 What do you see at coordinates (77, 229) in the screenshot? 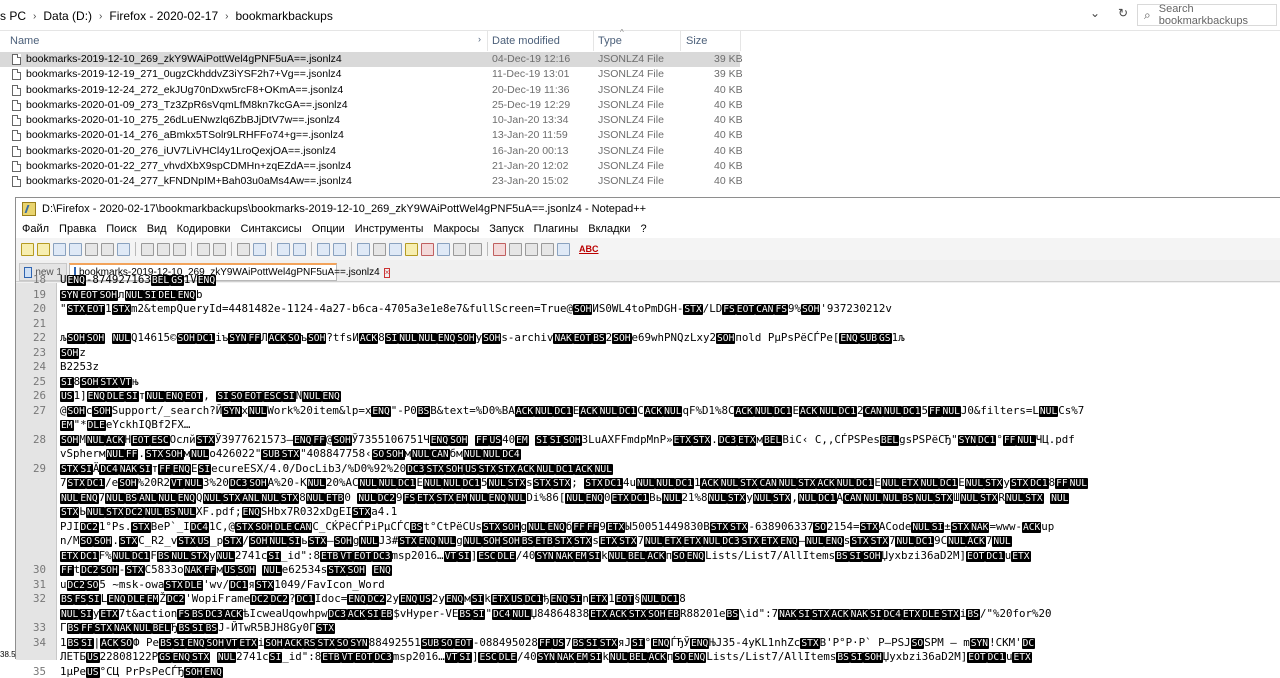
I see `menu-item: Правка` at bounding box center [77, 229].